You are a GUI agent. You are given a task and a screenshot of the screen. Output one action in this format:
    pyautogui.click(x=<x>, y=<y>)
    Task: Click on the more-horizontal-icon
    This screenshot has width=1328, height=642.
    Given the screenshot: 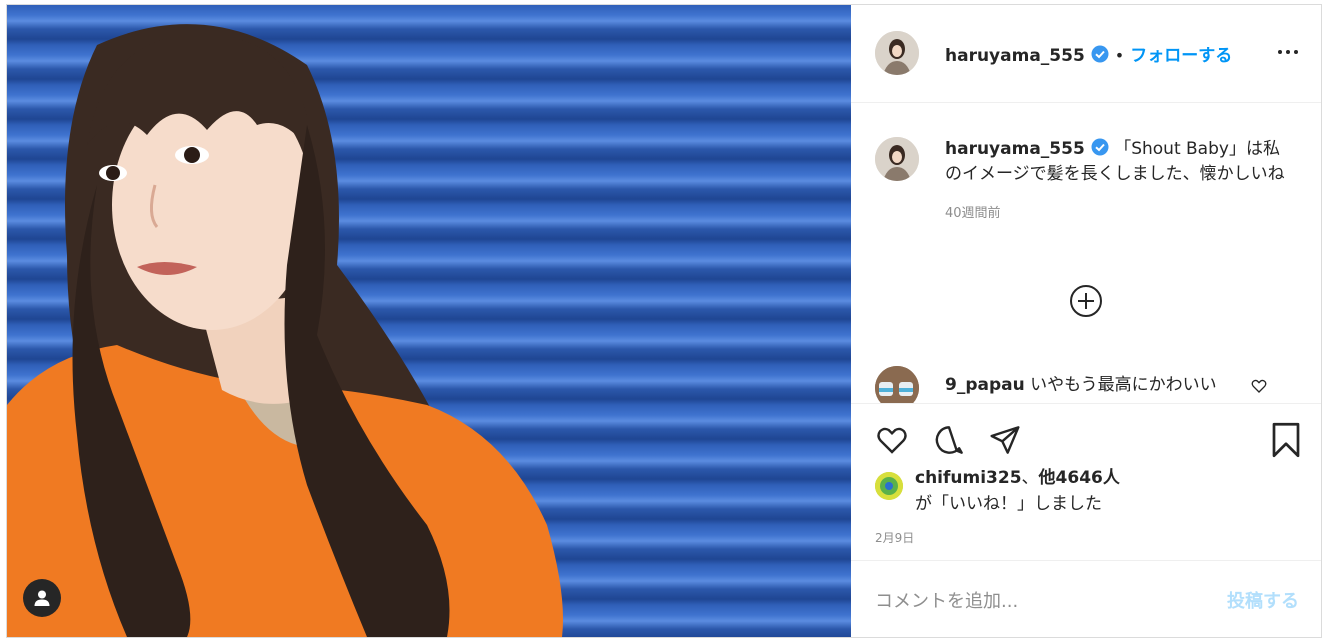 What is the action you would take?
    pyautogui.click(x=1288, y=52)
    